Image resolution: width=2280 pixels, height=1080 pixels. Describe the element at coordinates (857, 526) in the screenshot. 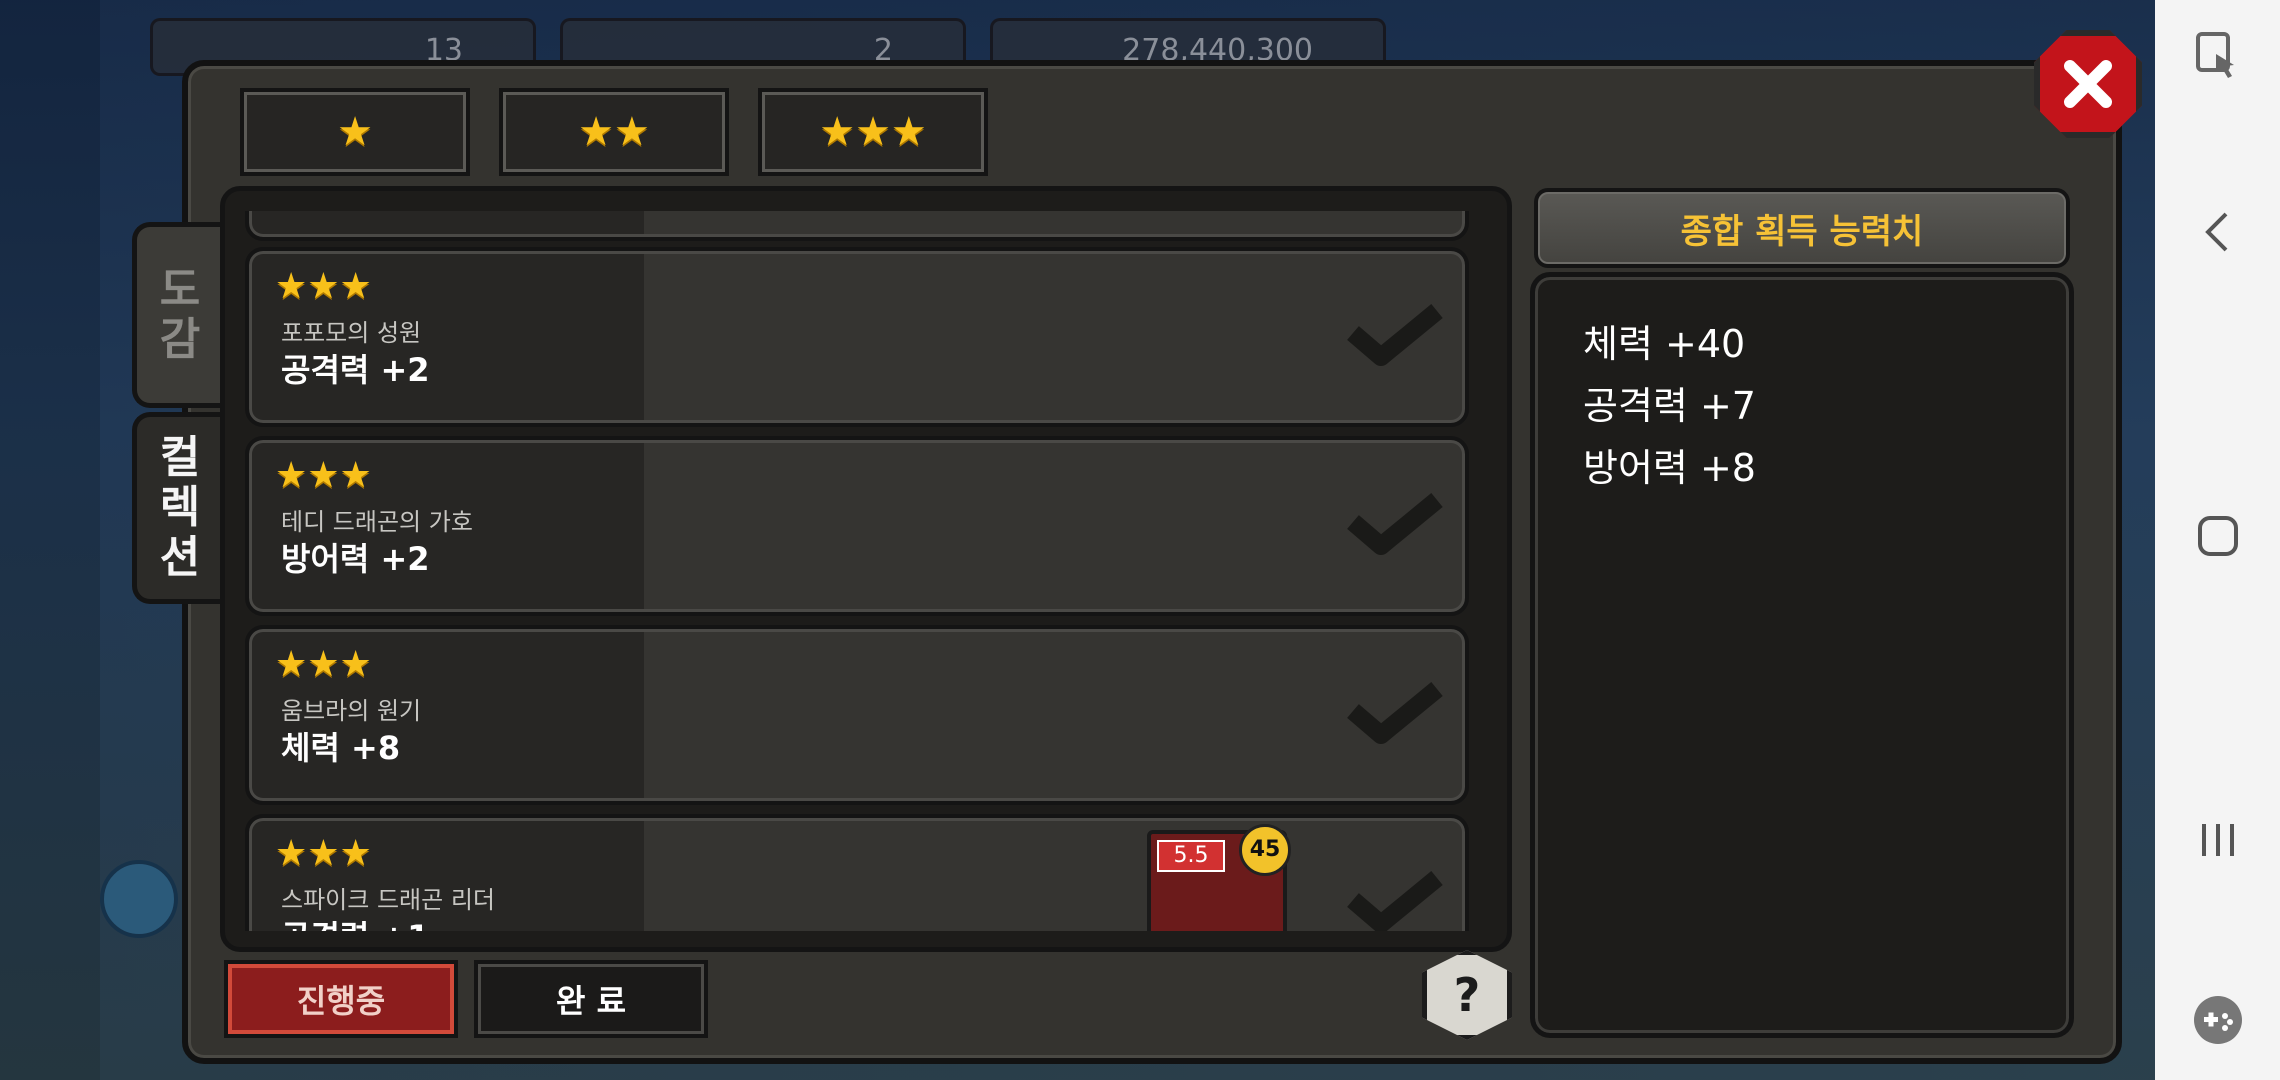

I see `list-item: ★★★ 테디 드래곤의 가호 방어력 +2` at that location.